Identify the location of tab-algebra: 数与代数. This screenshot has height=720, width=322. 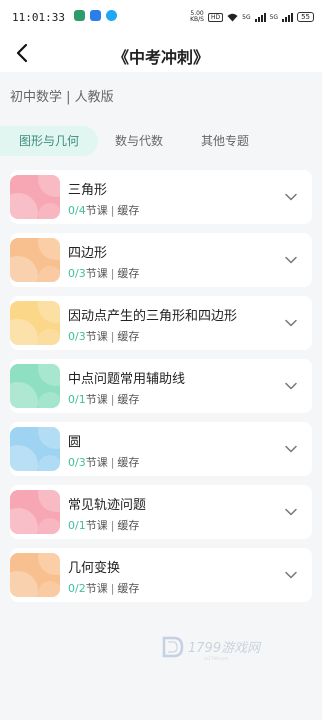
(139, 141).